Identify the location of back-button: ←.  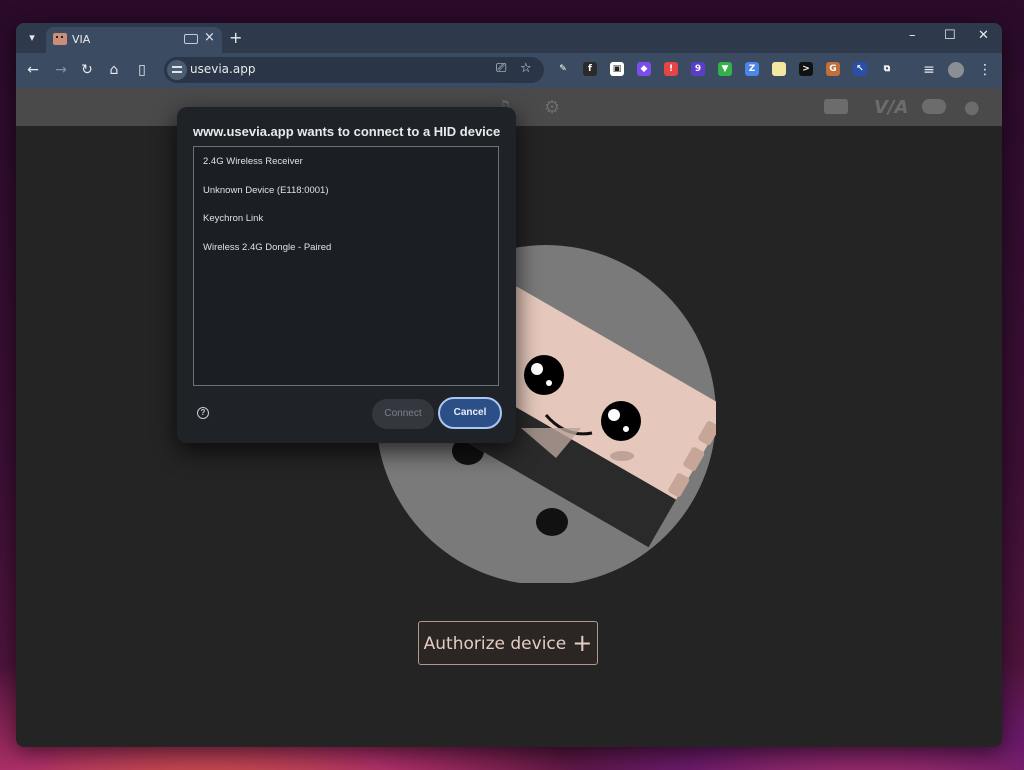
(33, 70).